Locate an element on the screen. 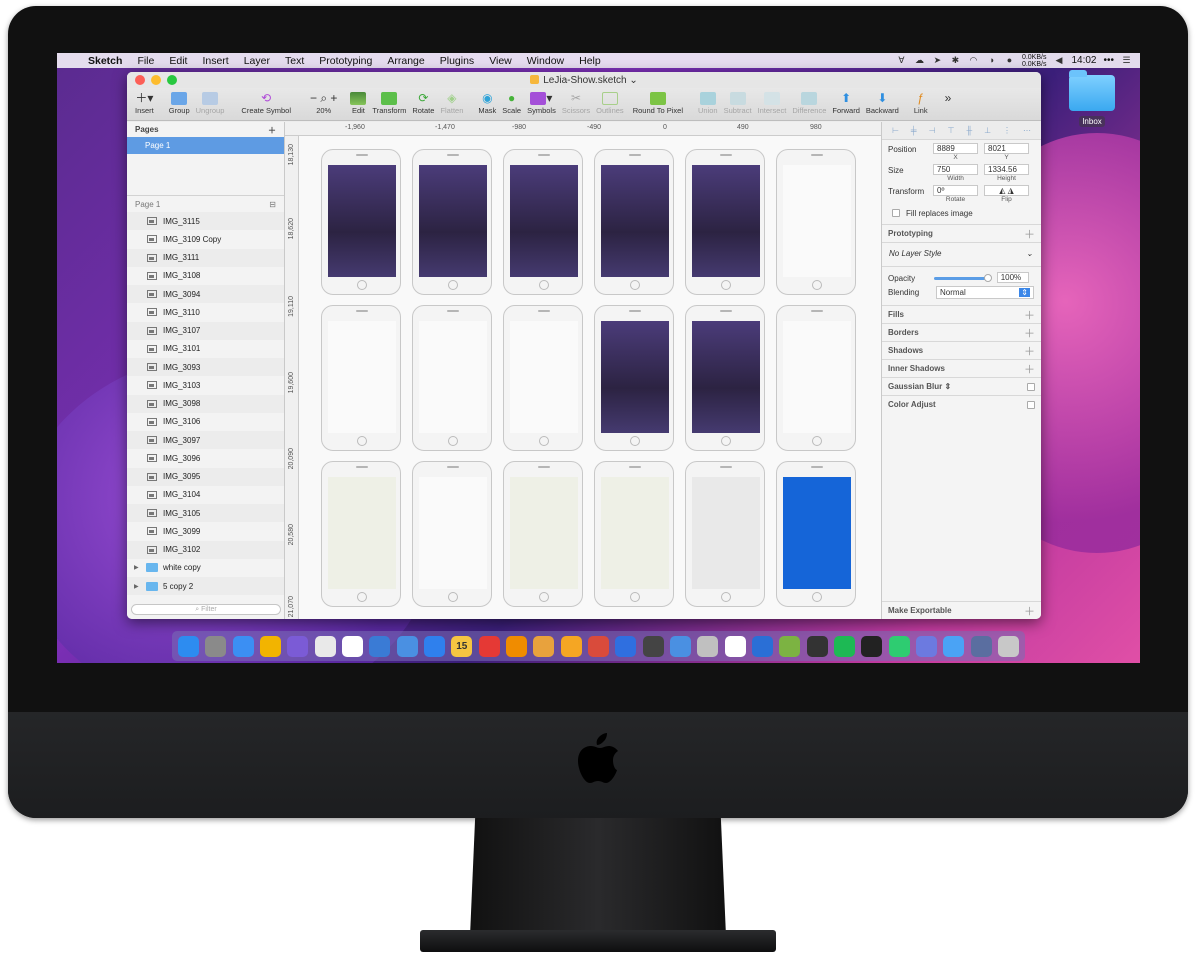  desktop-folder-inbox: Inbox is located at coordinates (1092, 101).